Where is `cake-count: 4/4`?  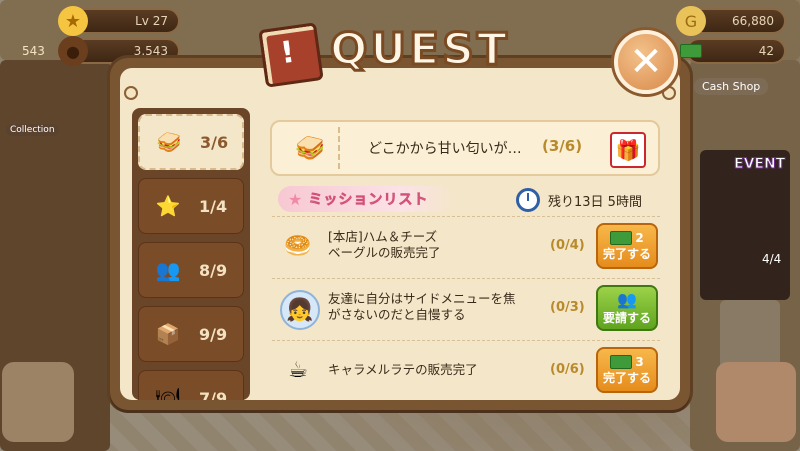
cake-count: 4/4 is located at coordinates (772, 259).